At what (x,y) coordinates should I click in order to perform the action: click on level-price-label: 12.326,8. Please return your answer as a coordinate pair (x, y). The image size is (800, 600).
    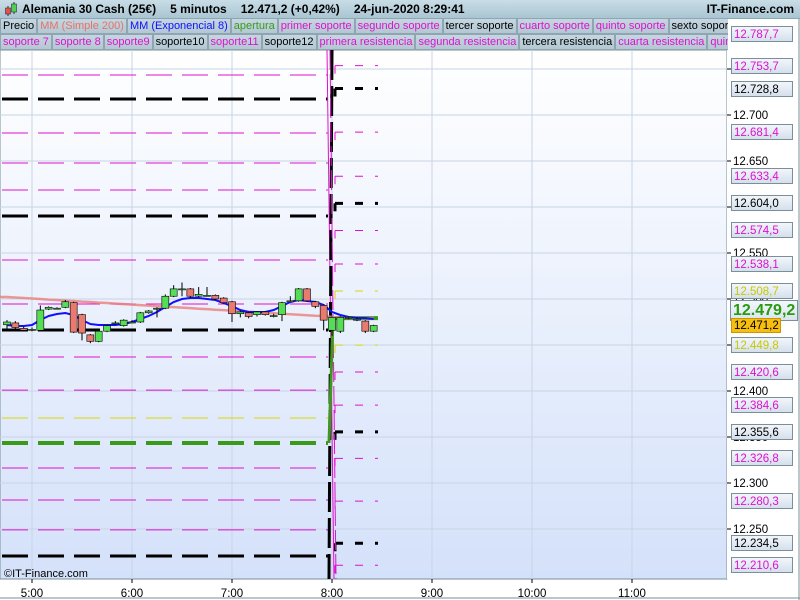
    Looking at the image, I should click on (762, 458).